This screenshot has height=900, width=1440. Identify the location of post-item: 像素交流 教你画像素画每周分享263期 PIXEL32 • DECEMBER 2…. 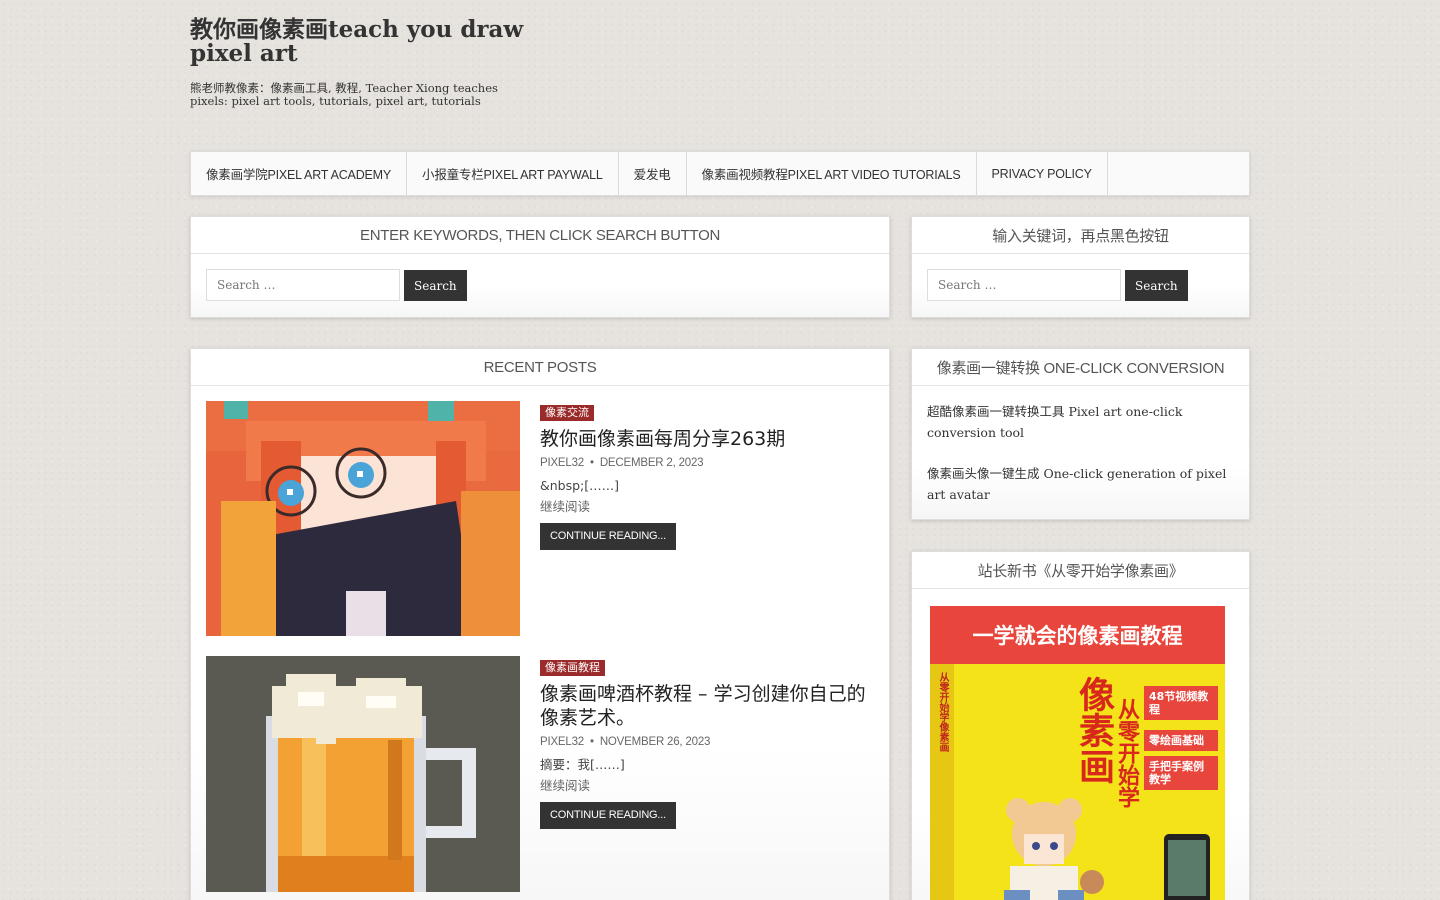
(541, 518).